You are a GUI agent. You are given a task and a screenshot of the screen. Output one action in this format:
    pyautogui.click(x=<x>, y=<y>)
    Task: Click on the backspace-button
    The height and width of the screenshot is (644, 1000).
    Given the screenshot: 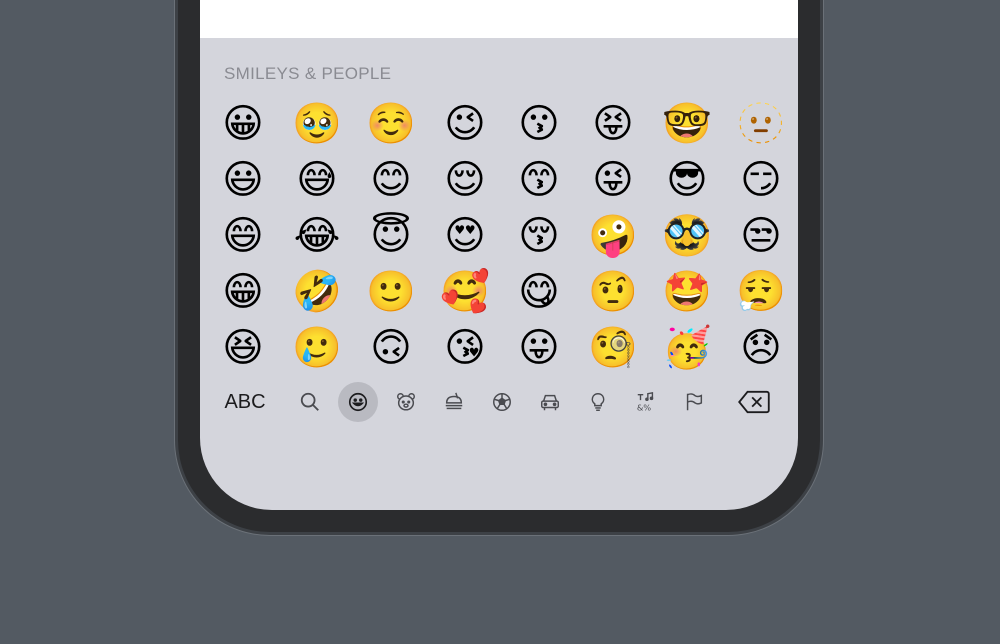 What is the action you would take?
    pyautogui.click(x=754, y=402)
    